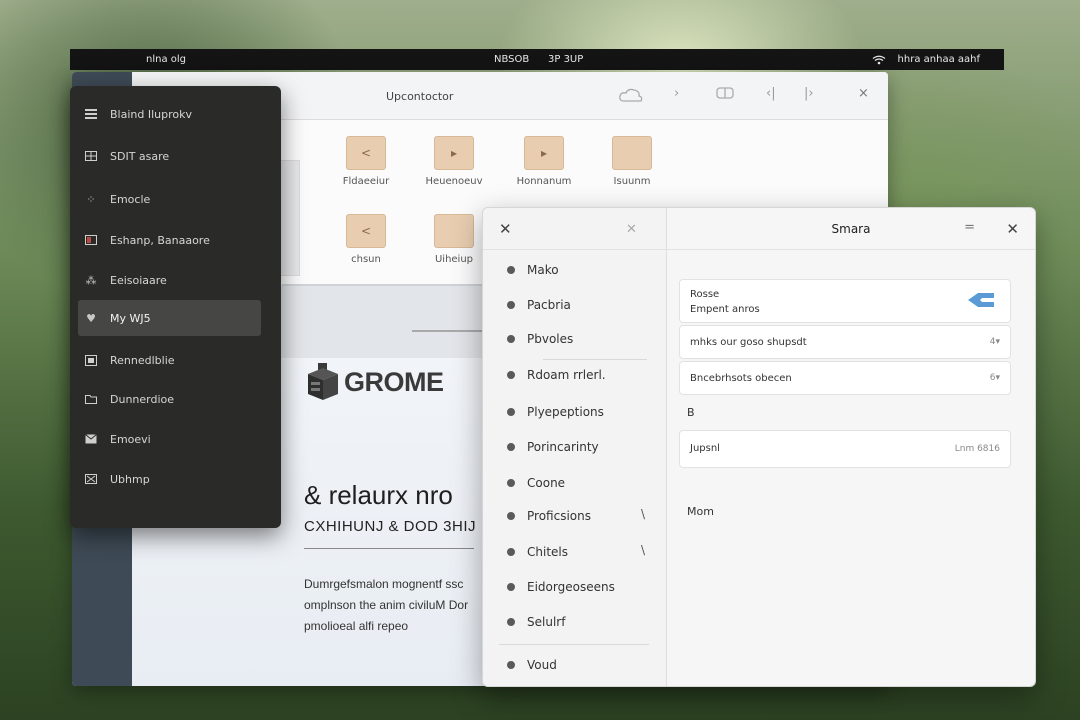  What do you see at coordinates (547, 552) in the screenshot?
I see `category-label: Chitels` at bounding box center [547, 552].